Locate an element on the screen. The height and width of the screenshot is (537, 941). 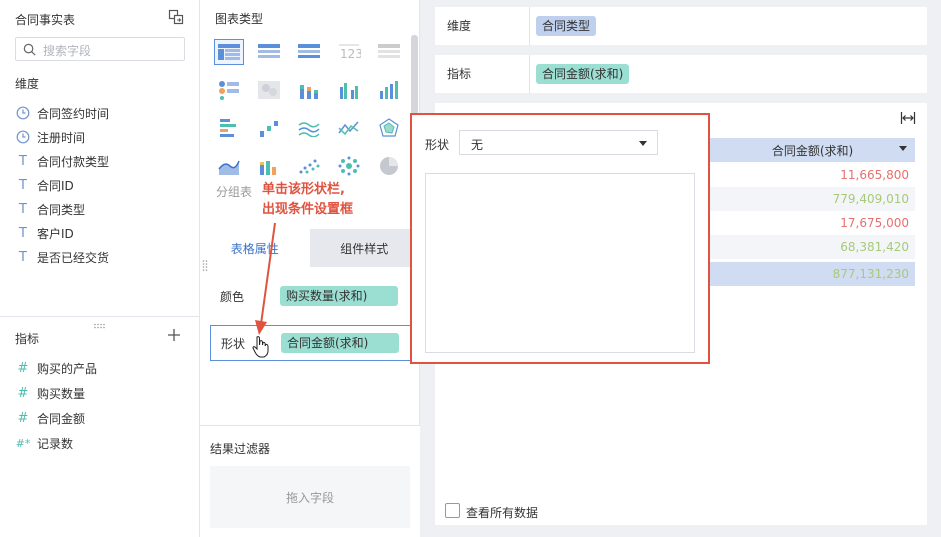
shape-property-row: 形状 合同金额(求和) is located at coordinates (310, 343).